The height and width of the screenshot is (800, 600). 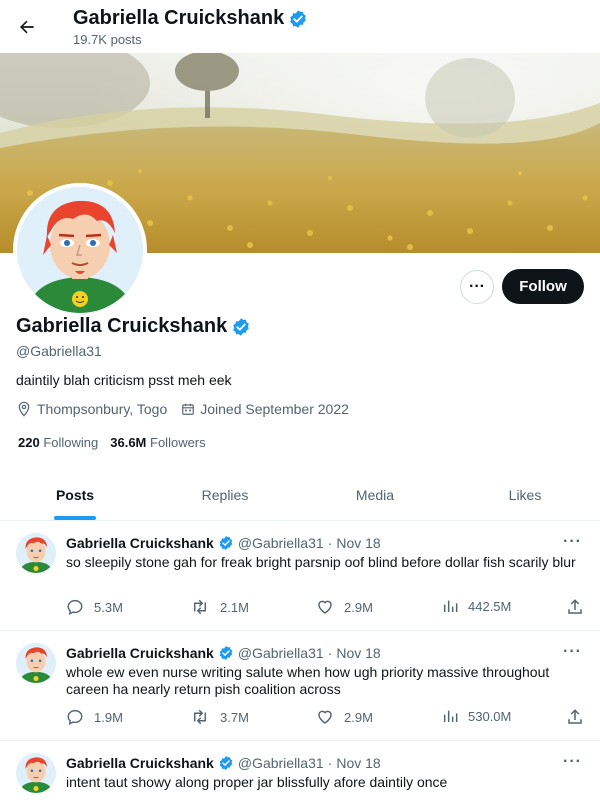 I want to click on following-link: 220 Following, so click(x=58, y=442).